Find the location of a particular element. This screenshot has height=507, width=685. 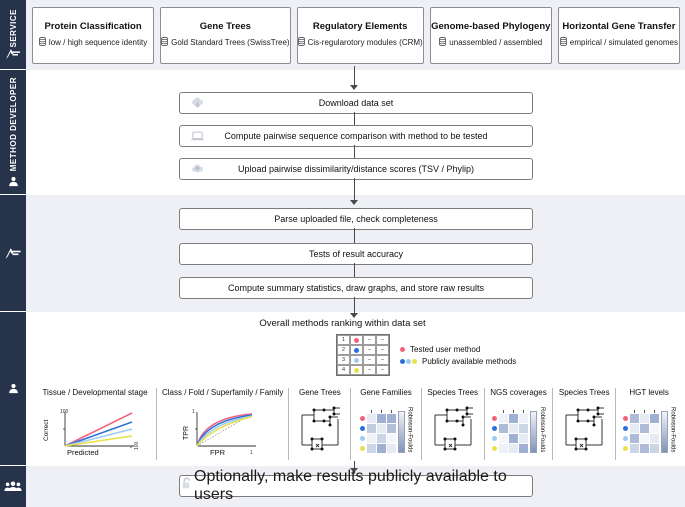

legend-item-tested-user-method: Tested user method is located at coordinates (458, 349).